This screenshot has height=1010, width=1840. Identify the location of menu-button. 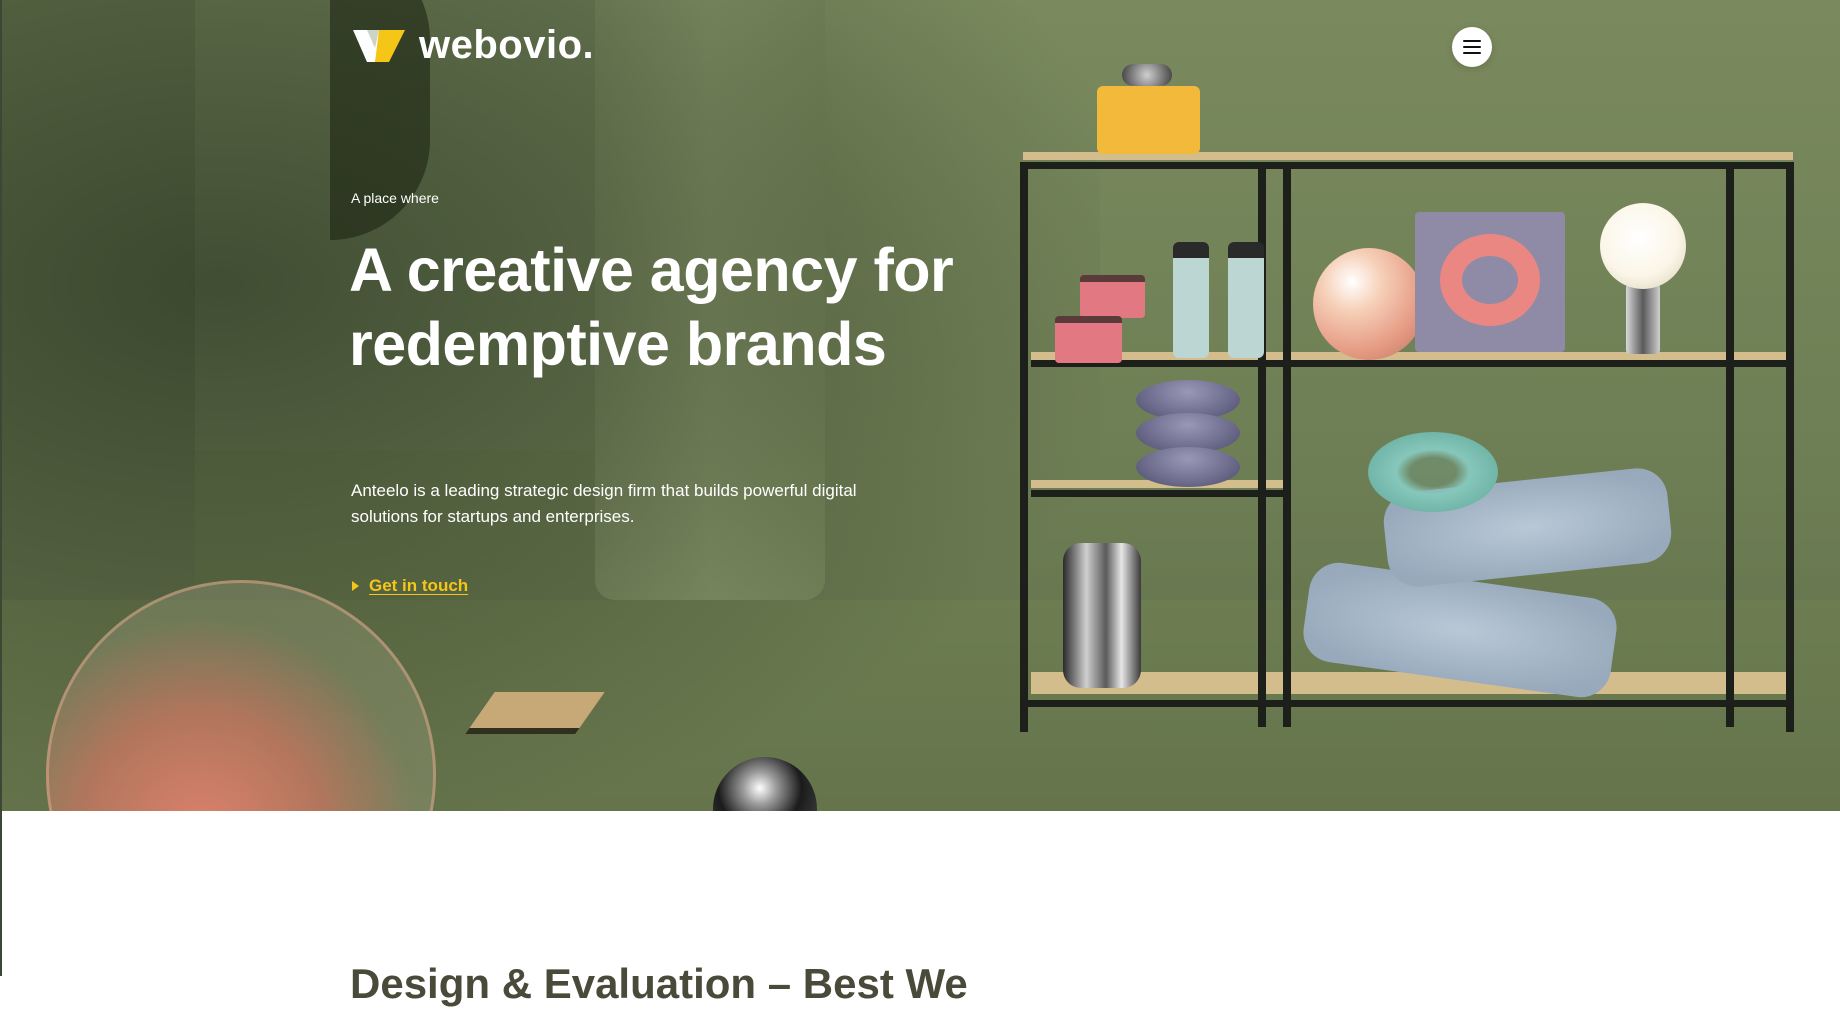
(1472, 47).